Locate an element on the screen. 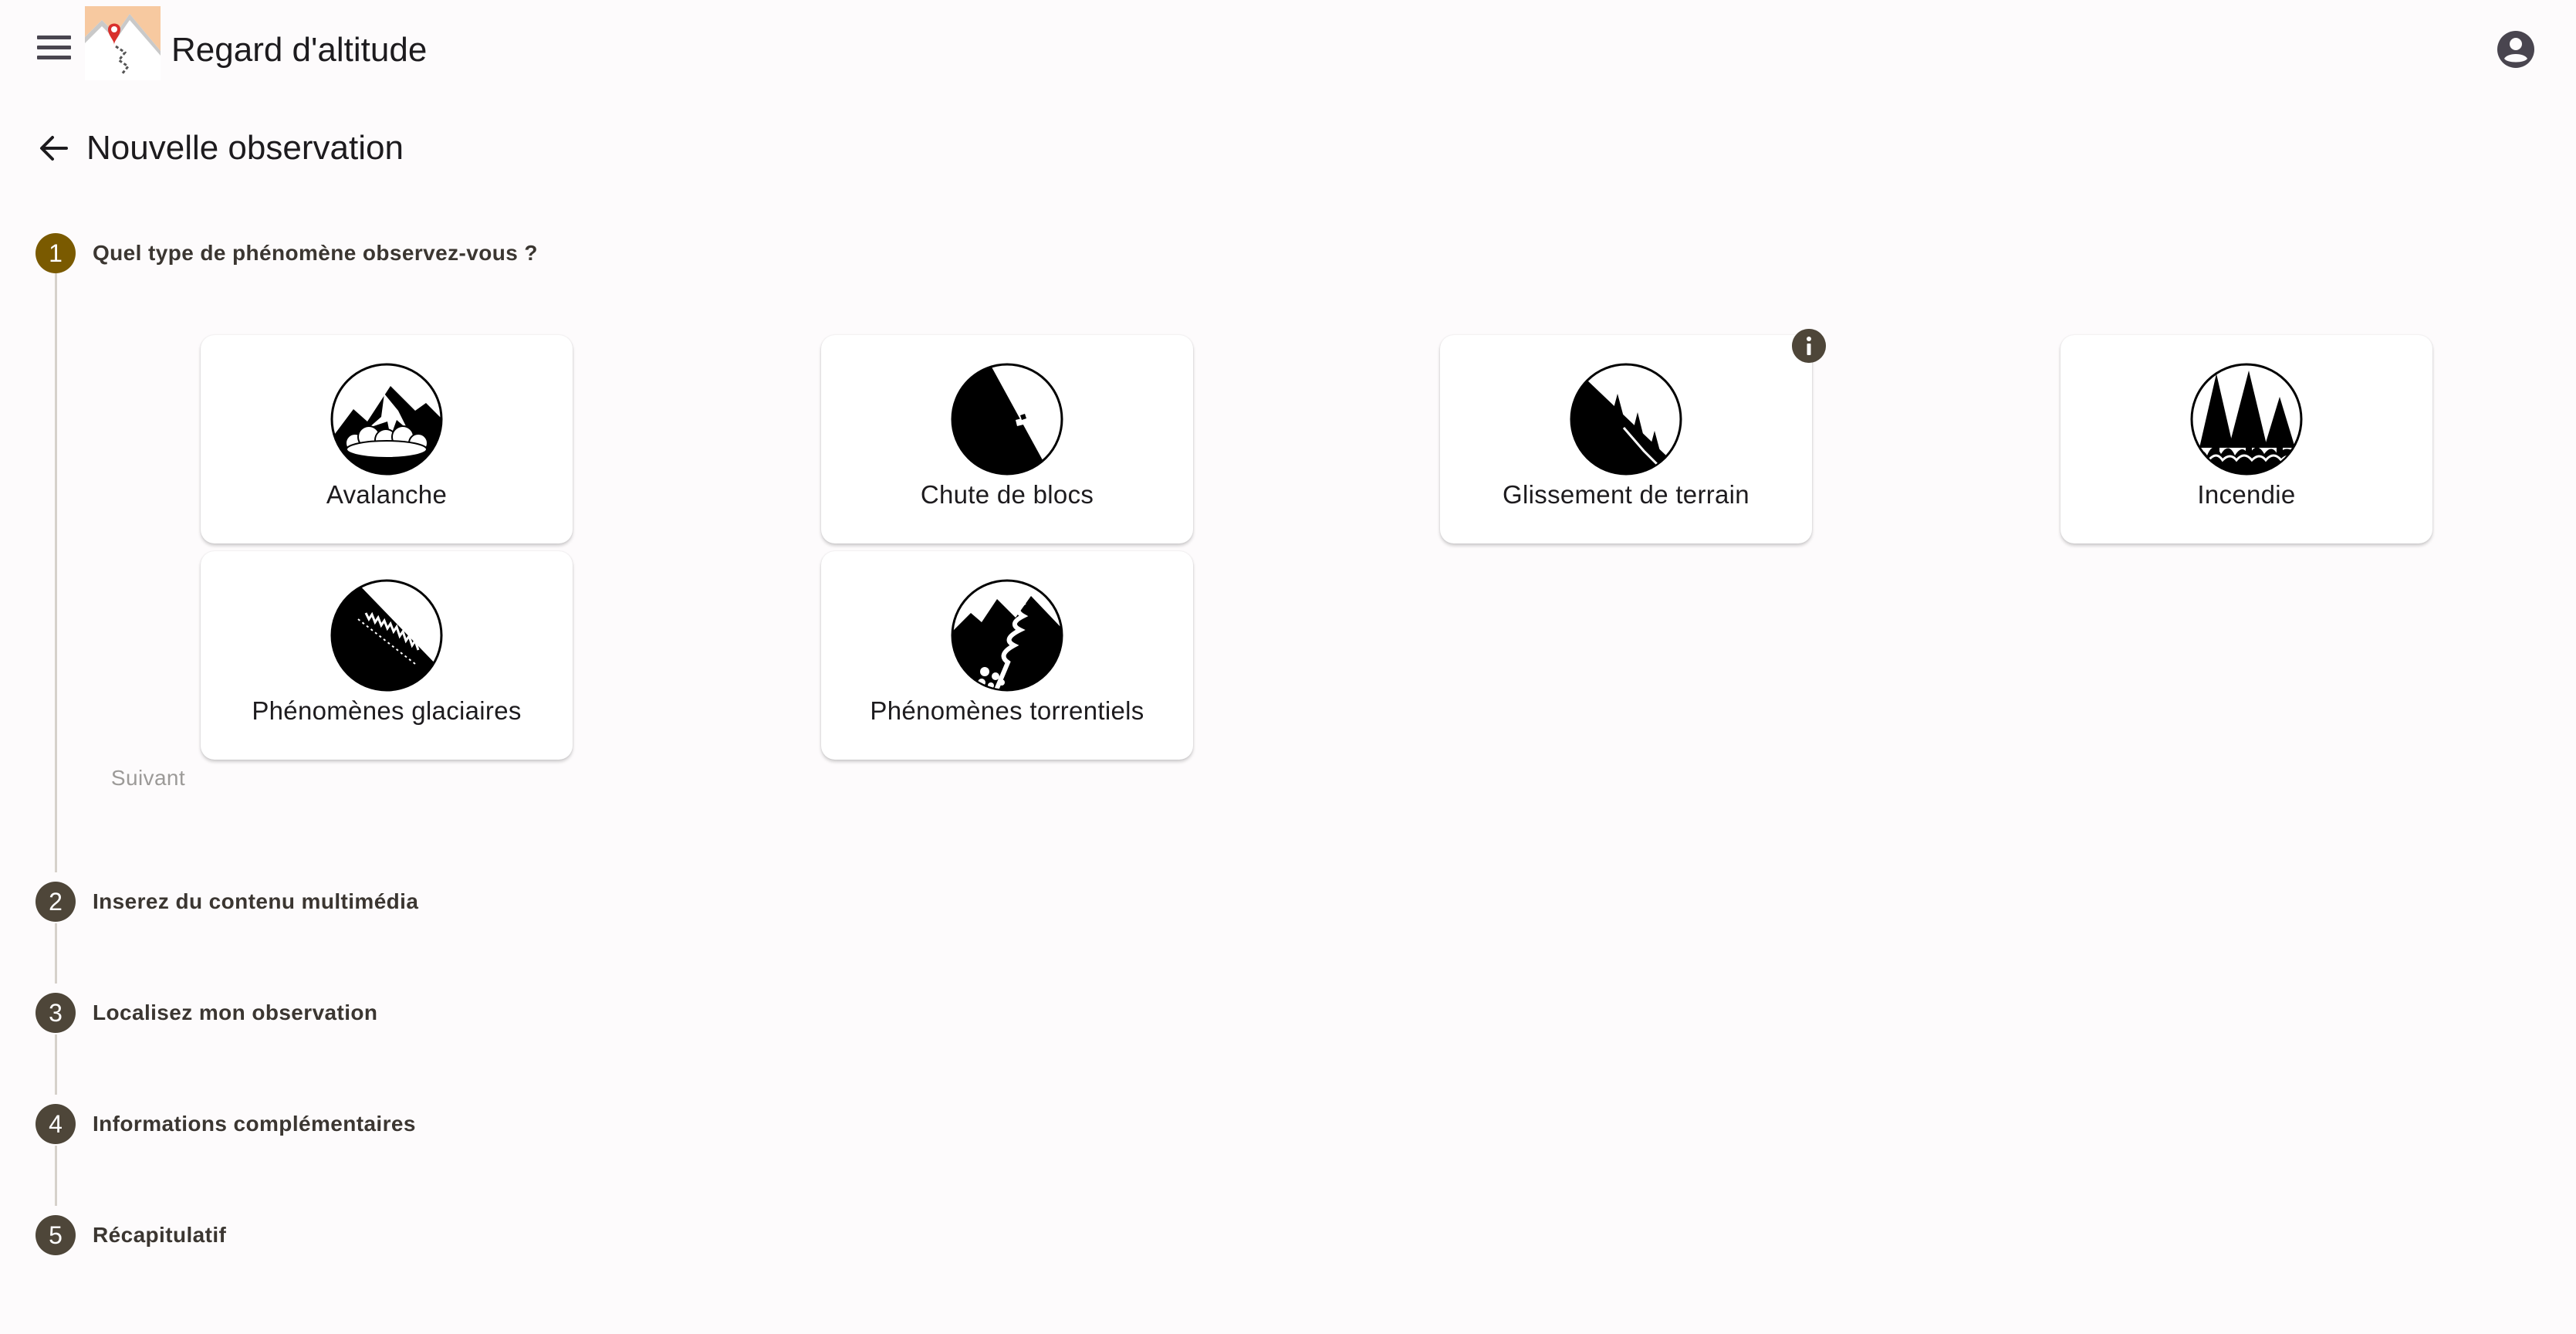 Image resolution: width=2576 pixels, height=1334 pixels. phenomenon-card-rockfall: Chute de blocs is located at coordinates (1007, 439).